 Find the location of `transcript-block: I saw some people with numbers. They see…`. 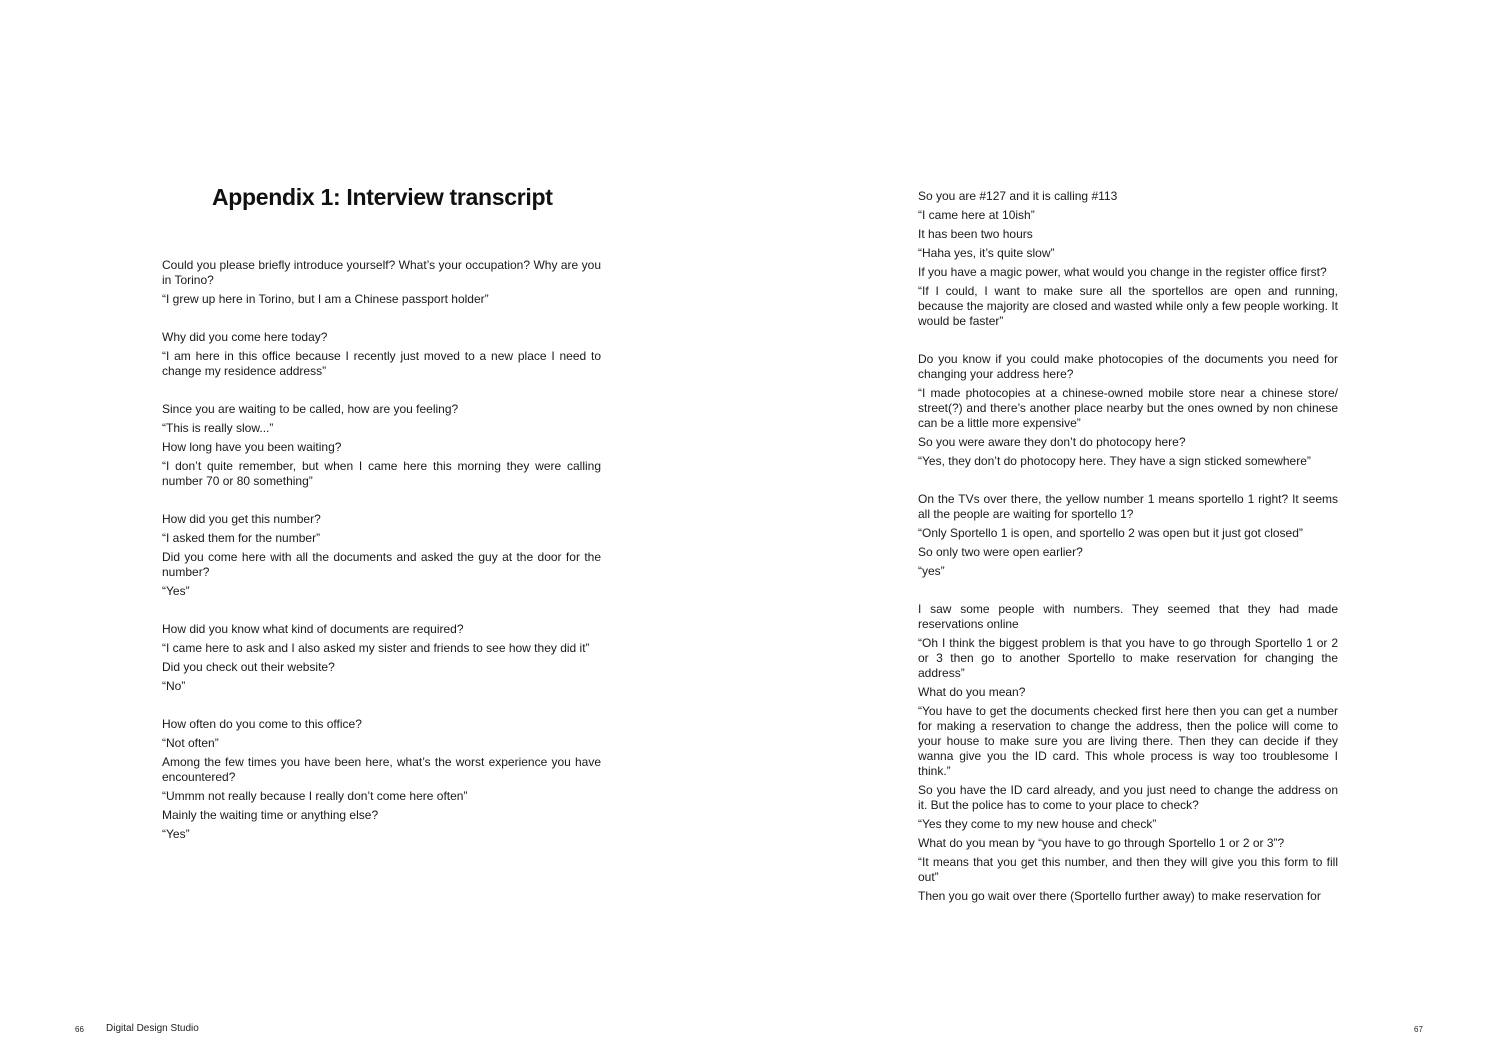

transcript-block: I saw some people with numbers. They see… is located at coordinates (1128, 753).